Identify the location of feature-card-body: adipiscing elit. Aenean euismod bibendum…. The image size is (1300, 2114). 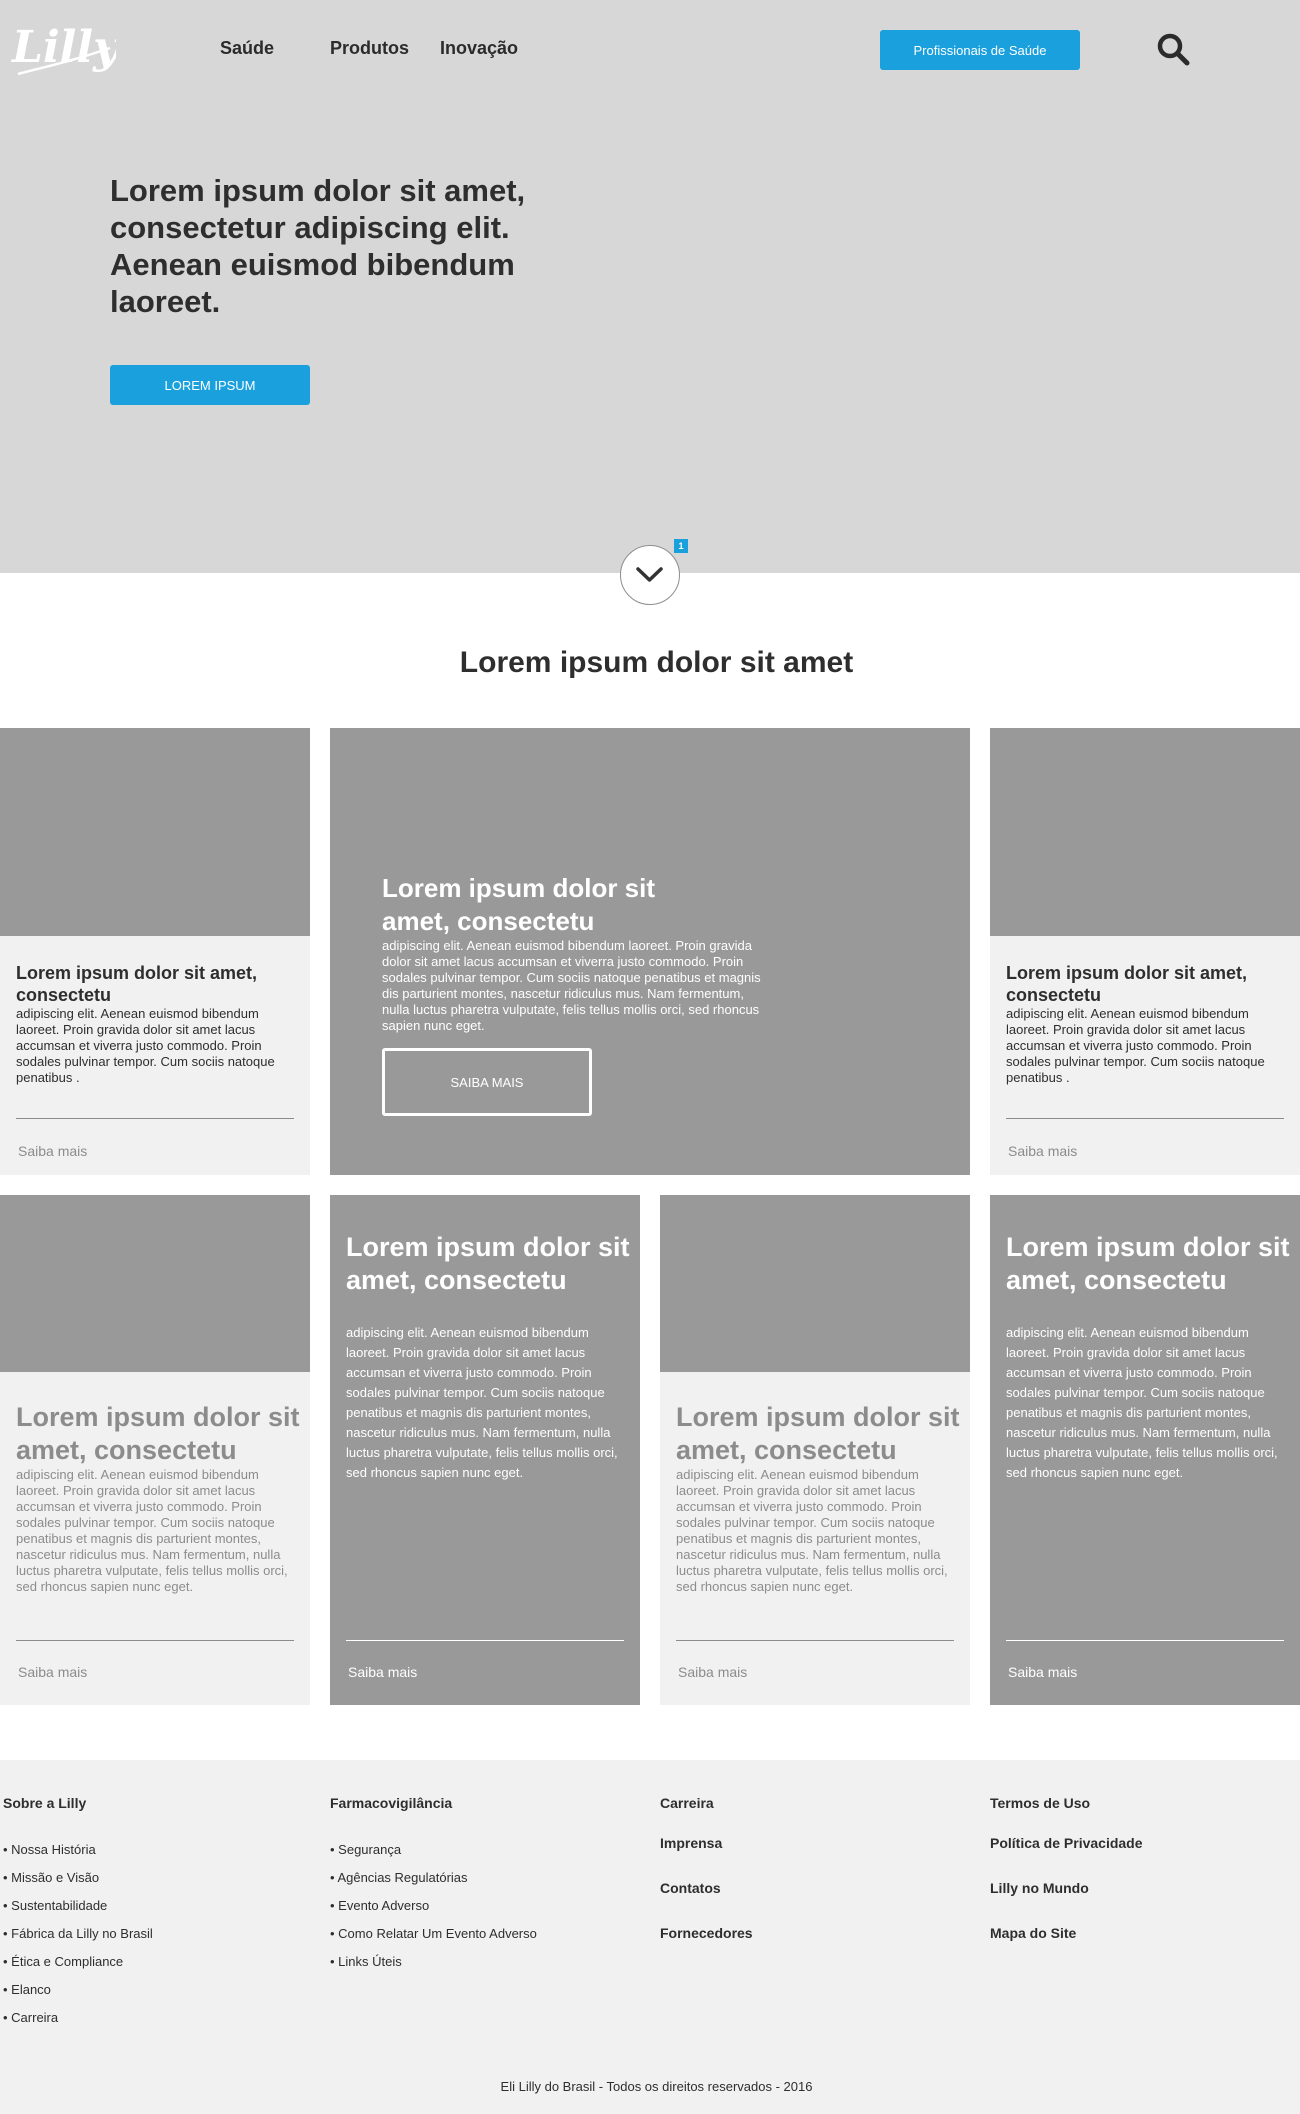
(571, 985).